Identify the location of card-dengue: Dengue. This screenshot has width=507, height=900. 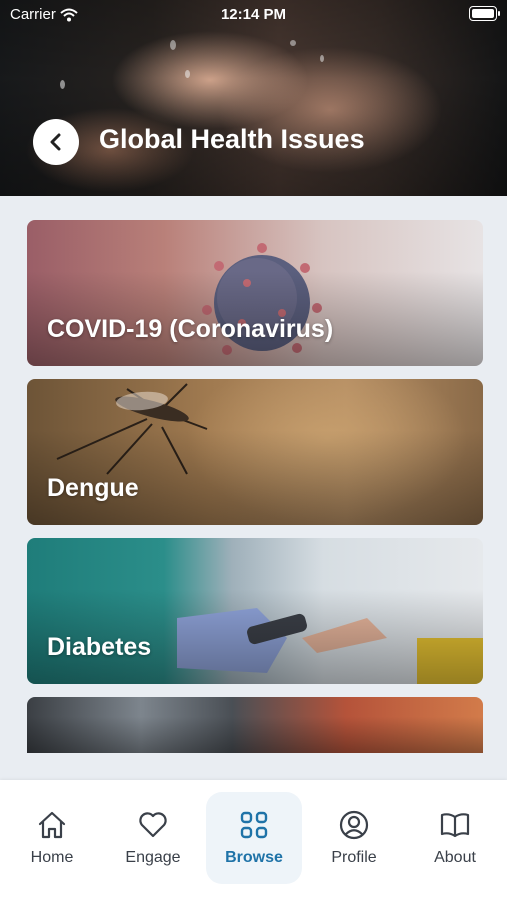
(255, 452).